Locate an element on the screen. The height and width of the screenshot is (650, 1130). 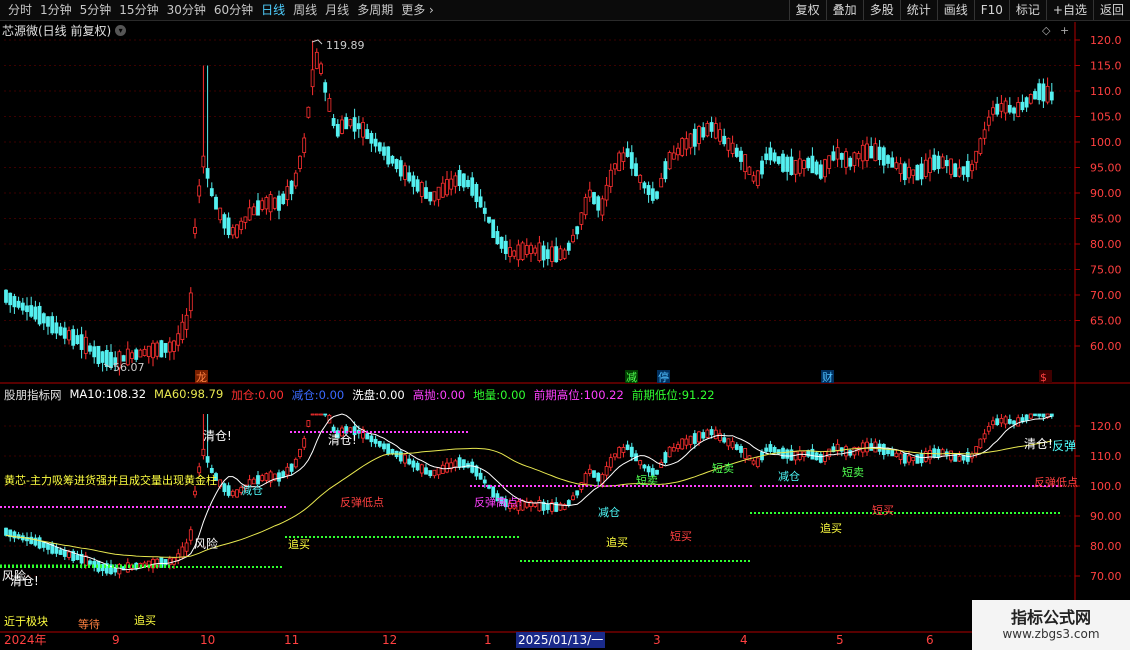
ind-tick-4: 80.00 is located at coordinates (1106, 546).